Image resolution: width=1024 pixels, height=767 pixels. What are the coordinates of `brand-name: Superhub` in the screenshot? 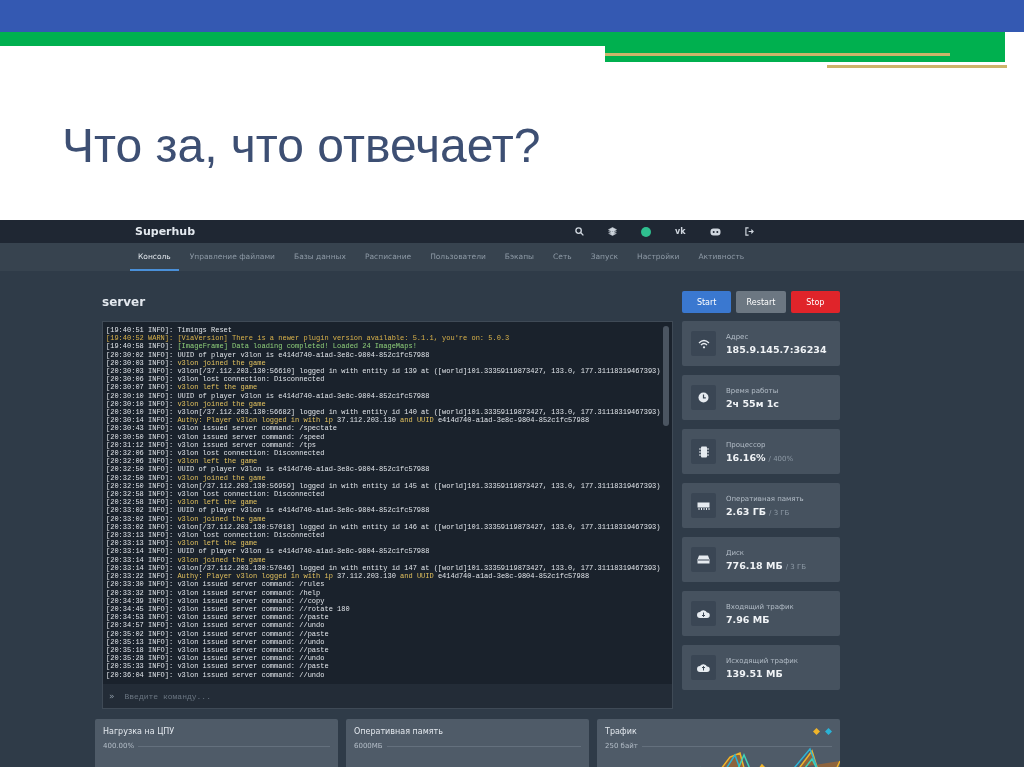 It's located at (166, 231).